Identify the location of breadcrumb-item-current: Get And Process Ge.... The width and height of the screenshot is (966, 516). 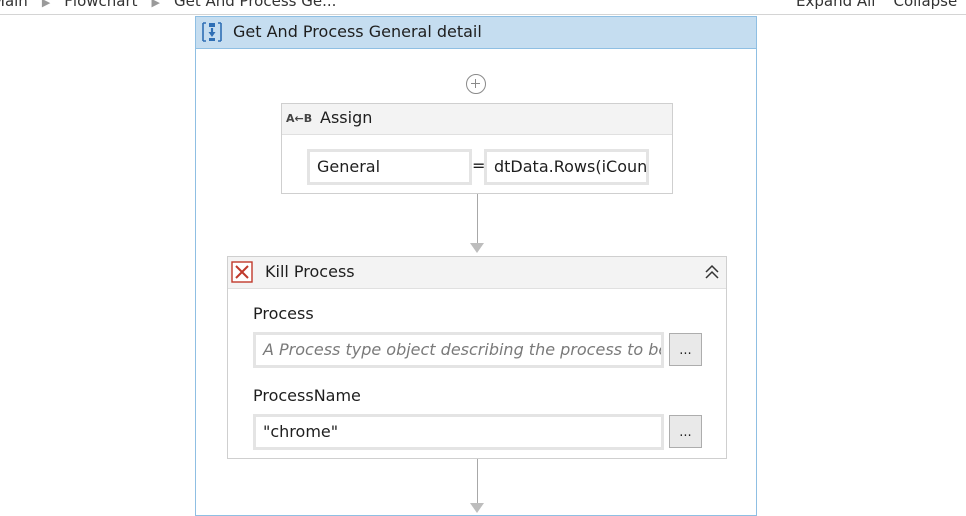
(255, 5).